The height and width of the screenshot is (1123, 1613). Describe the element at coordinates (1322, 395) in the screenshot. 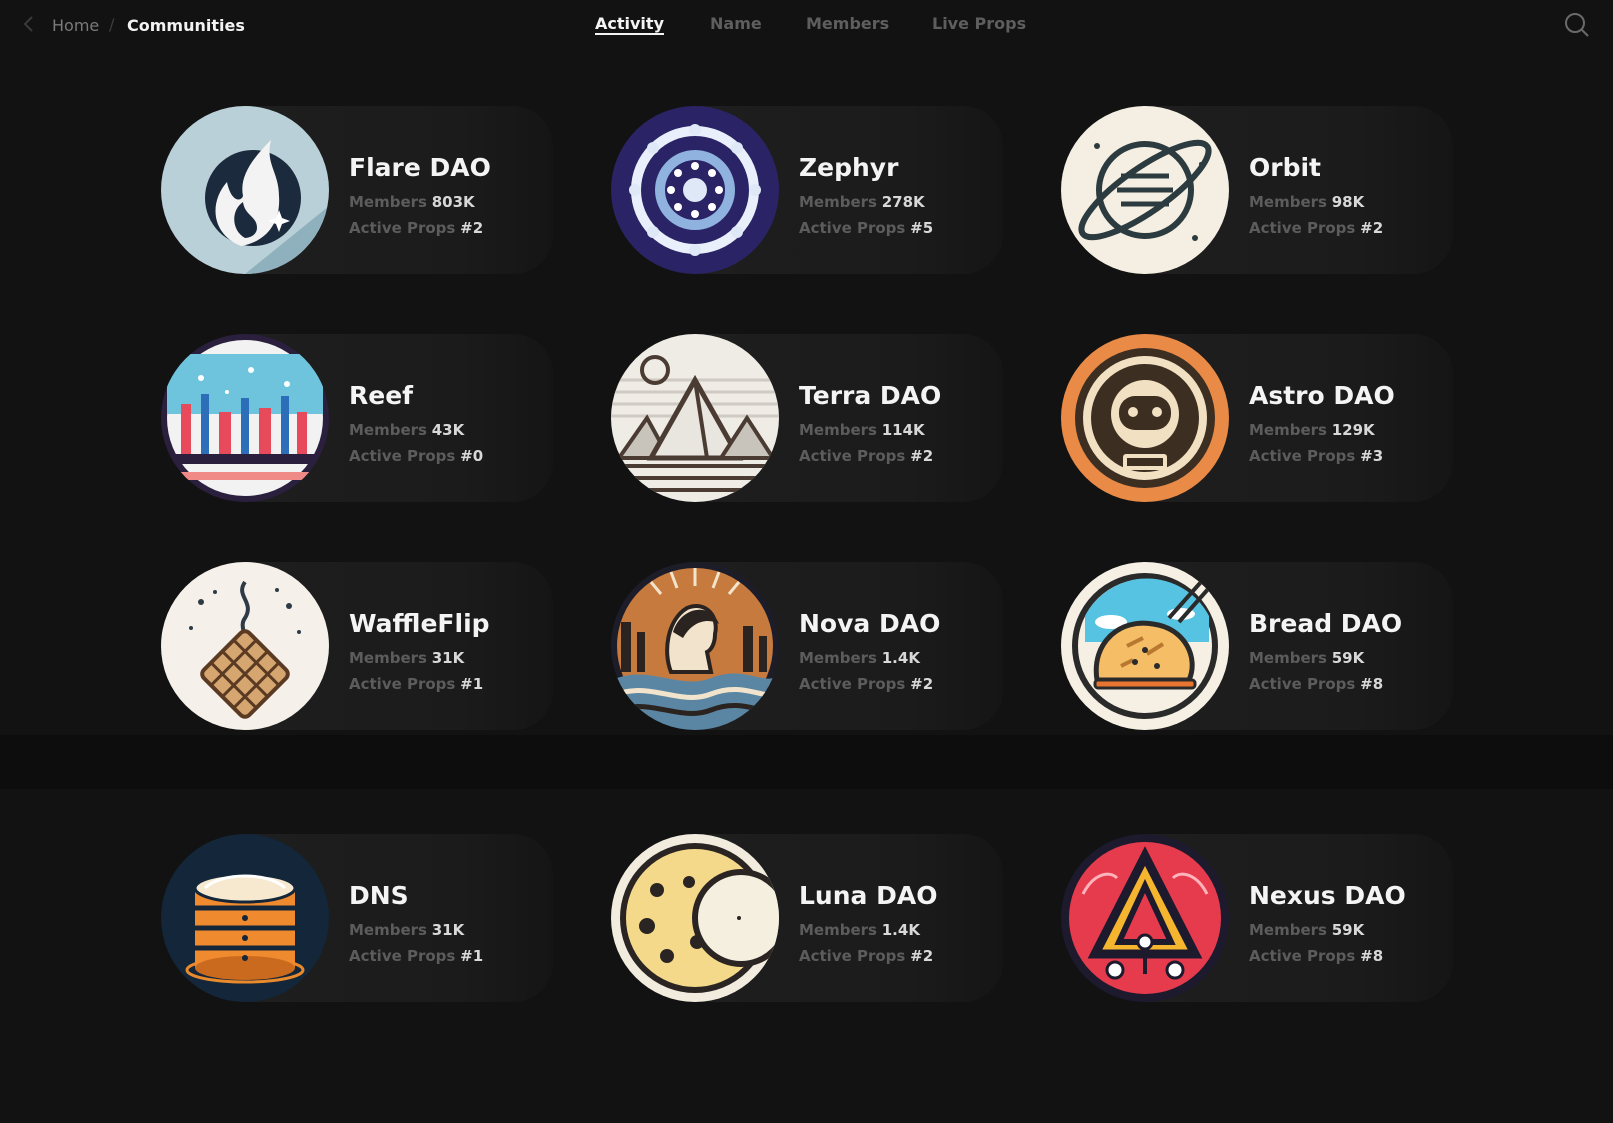

I see `community-name: Astro DAO` at that location.